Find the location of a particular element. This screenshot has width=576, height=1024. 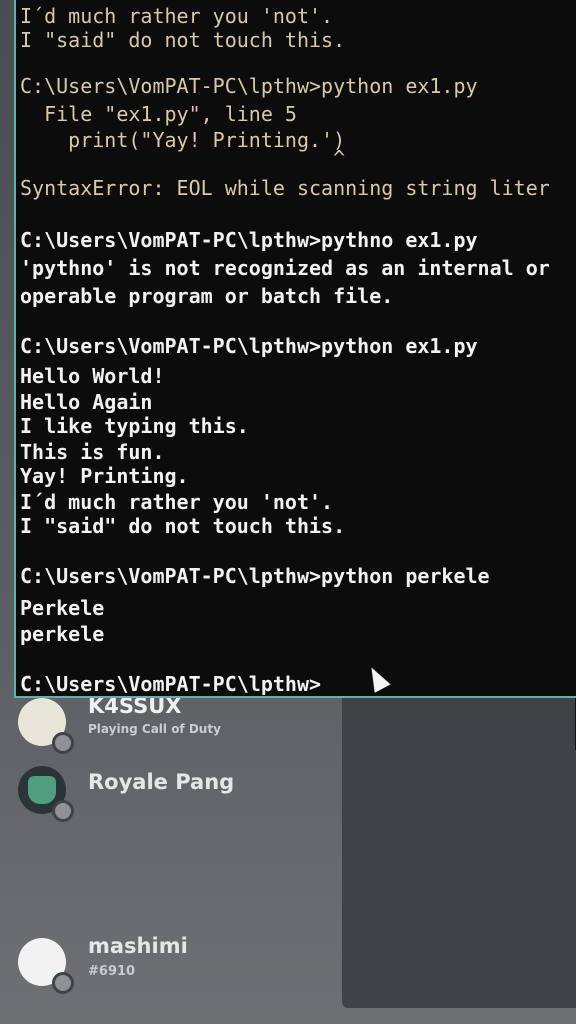

console-line: Yay! Printing. is located at coordinates (104, 476).